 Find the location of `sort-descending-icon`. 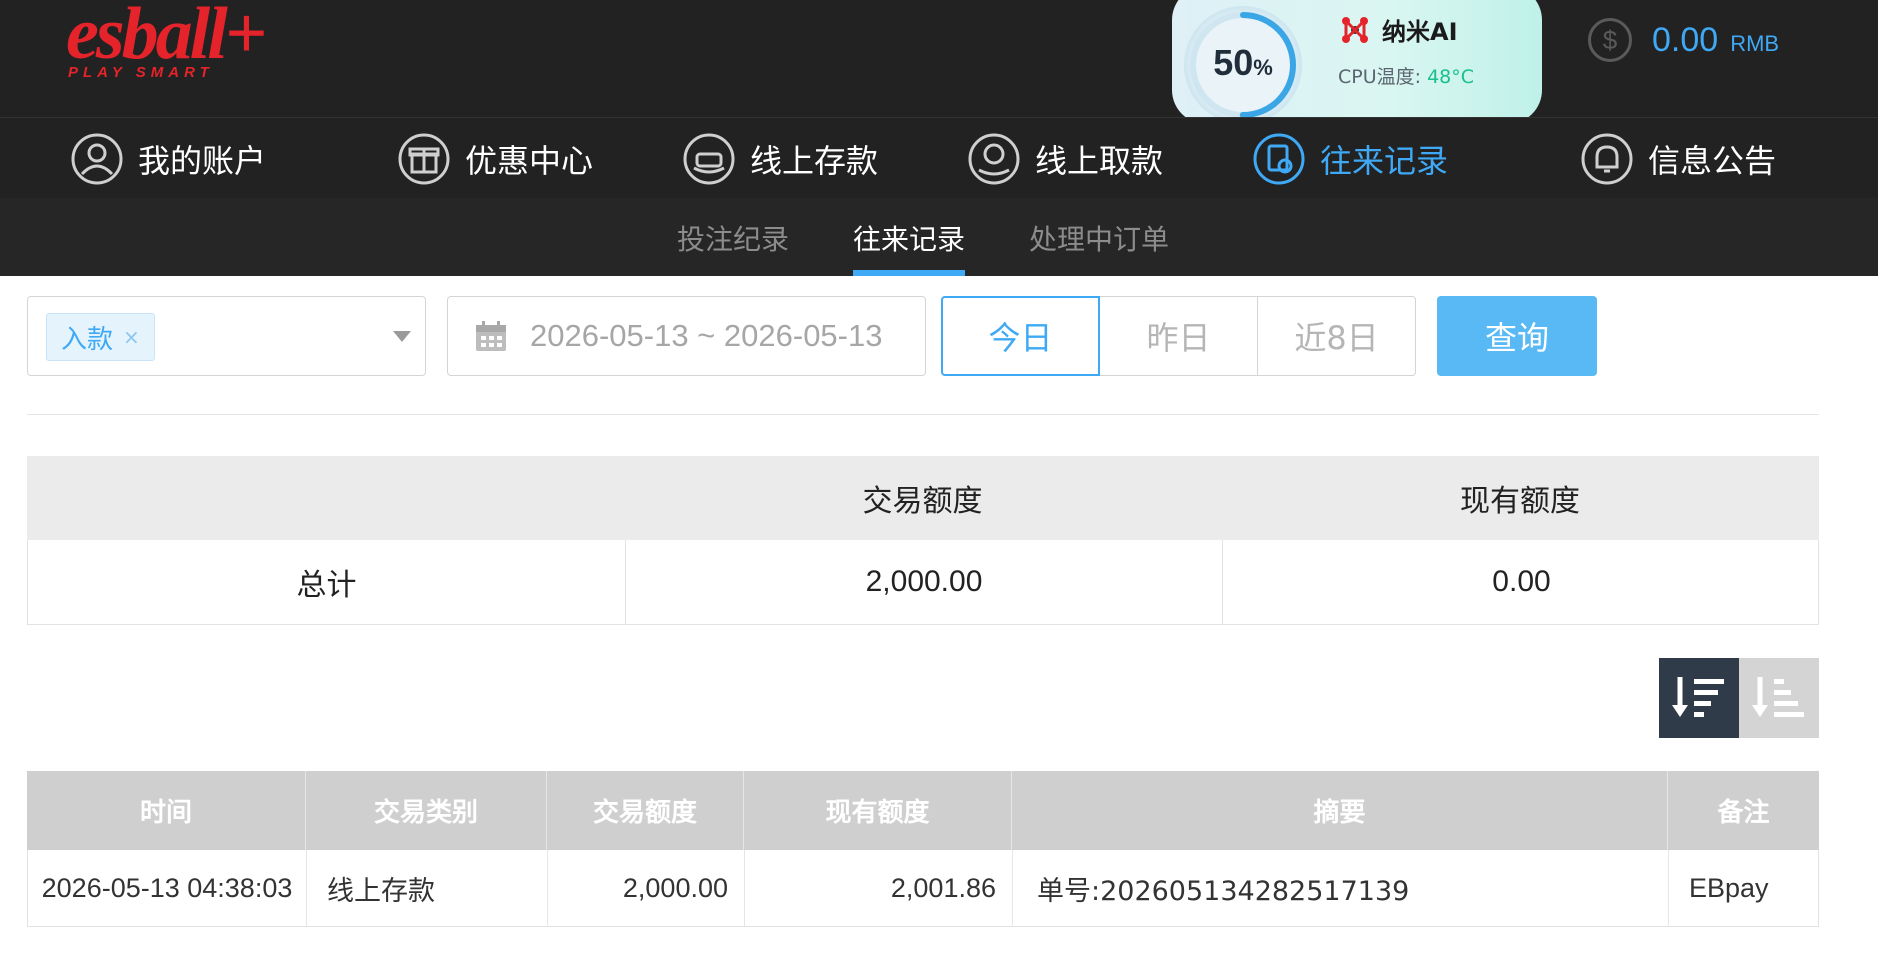

sort-descending-icon is located at coordinates (1698, 697).